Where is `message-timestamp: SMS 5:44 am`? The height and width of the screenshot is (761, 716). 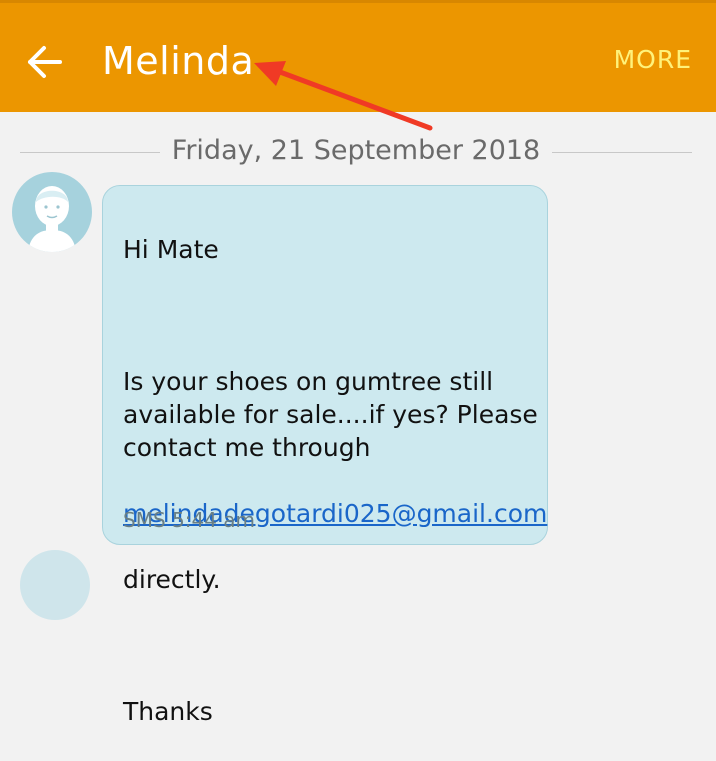 message-timestamp: SMS 5:44 am is located at coordinates (189, 520).